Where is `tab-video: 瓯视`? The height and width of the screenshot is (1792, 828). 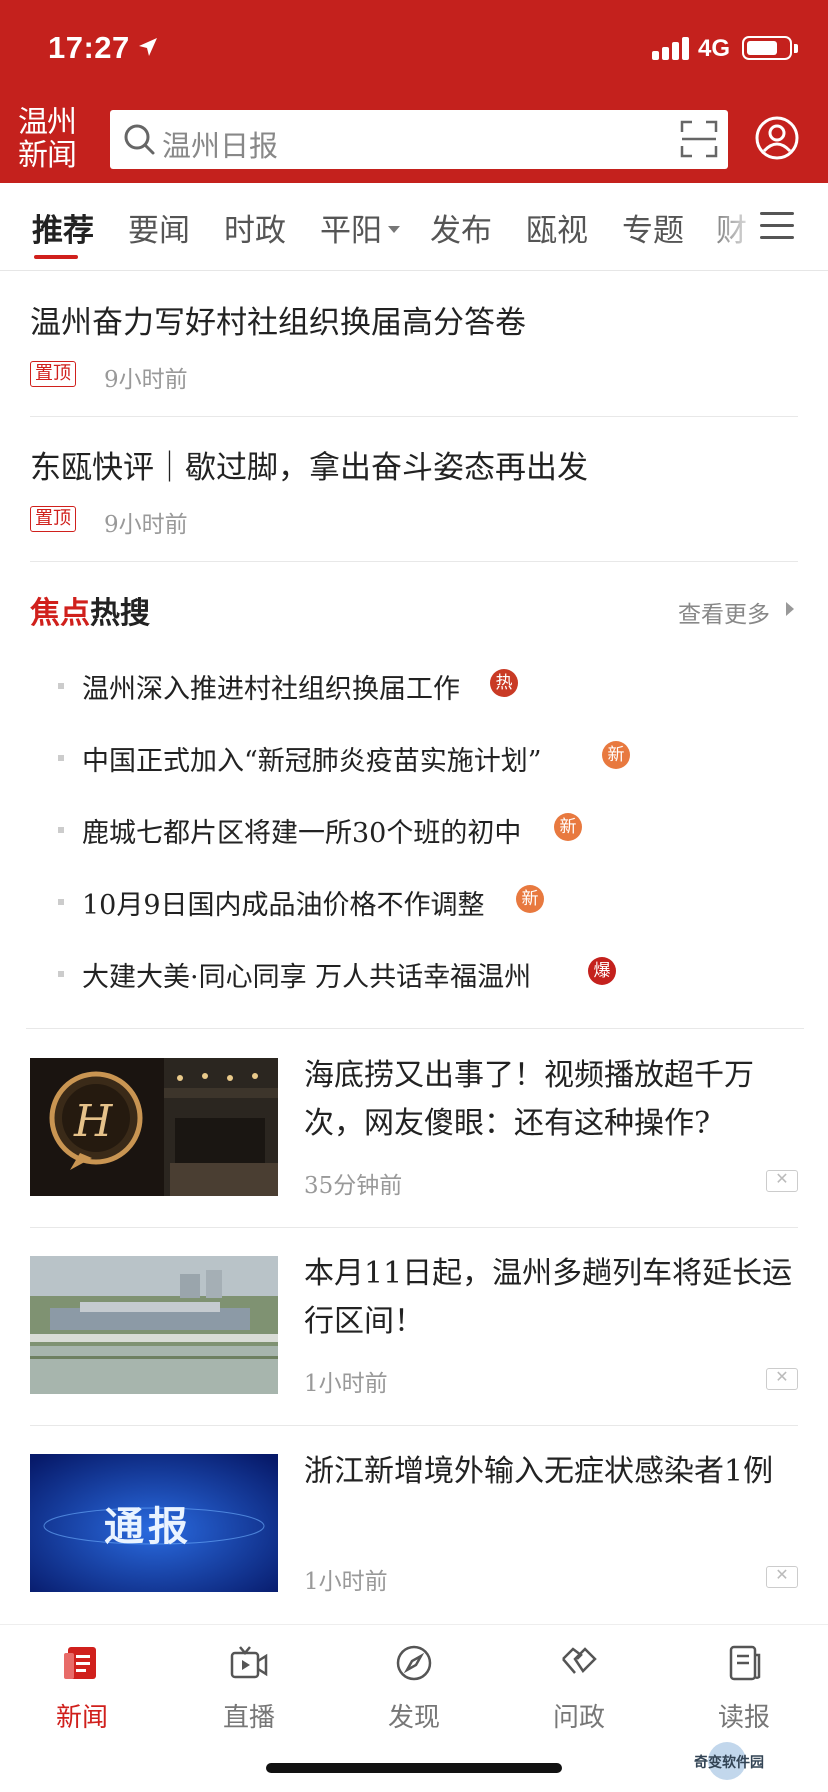
tab-video: 瓯视 is located at coordinates (557, 227).